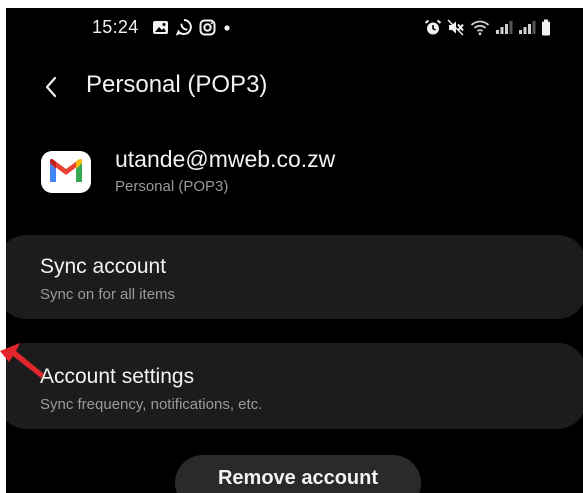 Image resolution: width=583 pixels, height=493 pixels. I want to click on status-time: 15:24, so click(115, 27).